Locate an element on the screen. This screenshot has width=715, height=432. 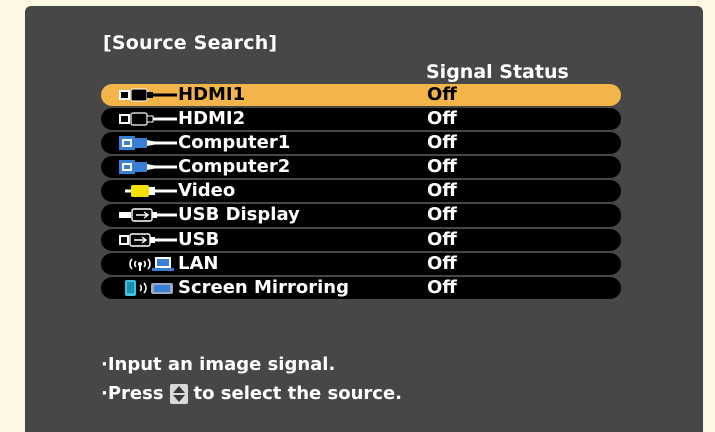
source-label: USB is located at coordinates (199, 239).